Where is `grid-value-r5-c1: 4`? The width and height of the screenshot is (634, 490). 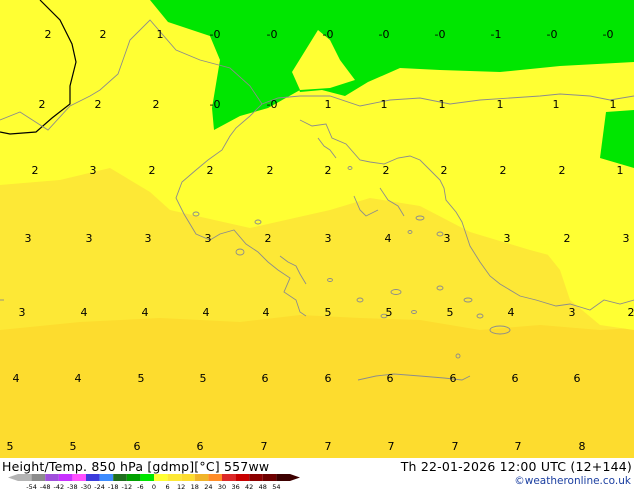 grid-value-r5-c1: 4 is located at coordinates (78, 378).